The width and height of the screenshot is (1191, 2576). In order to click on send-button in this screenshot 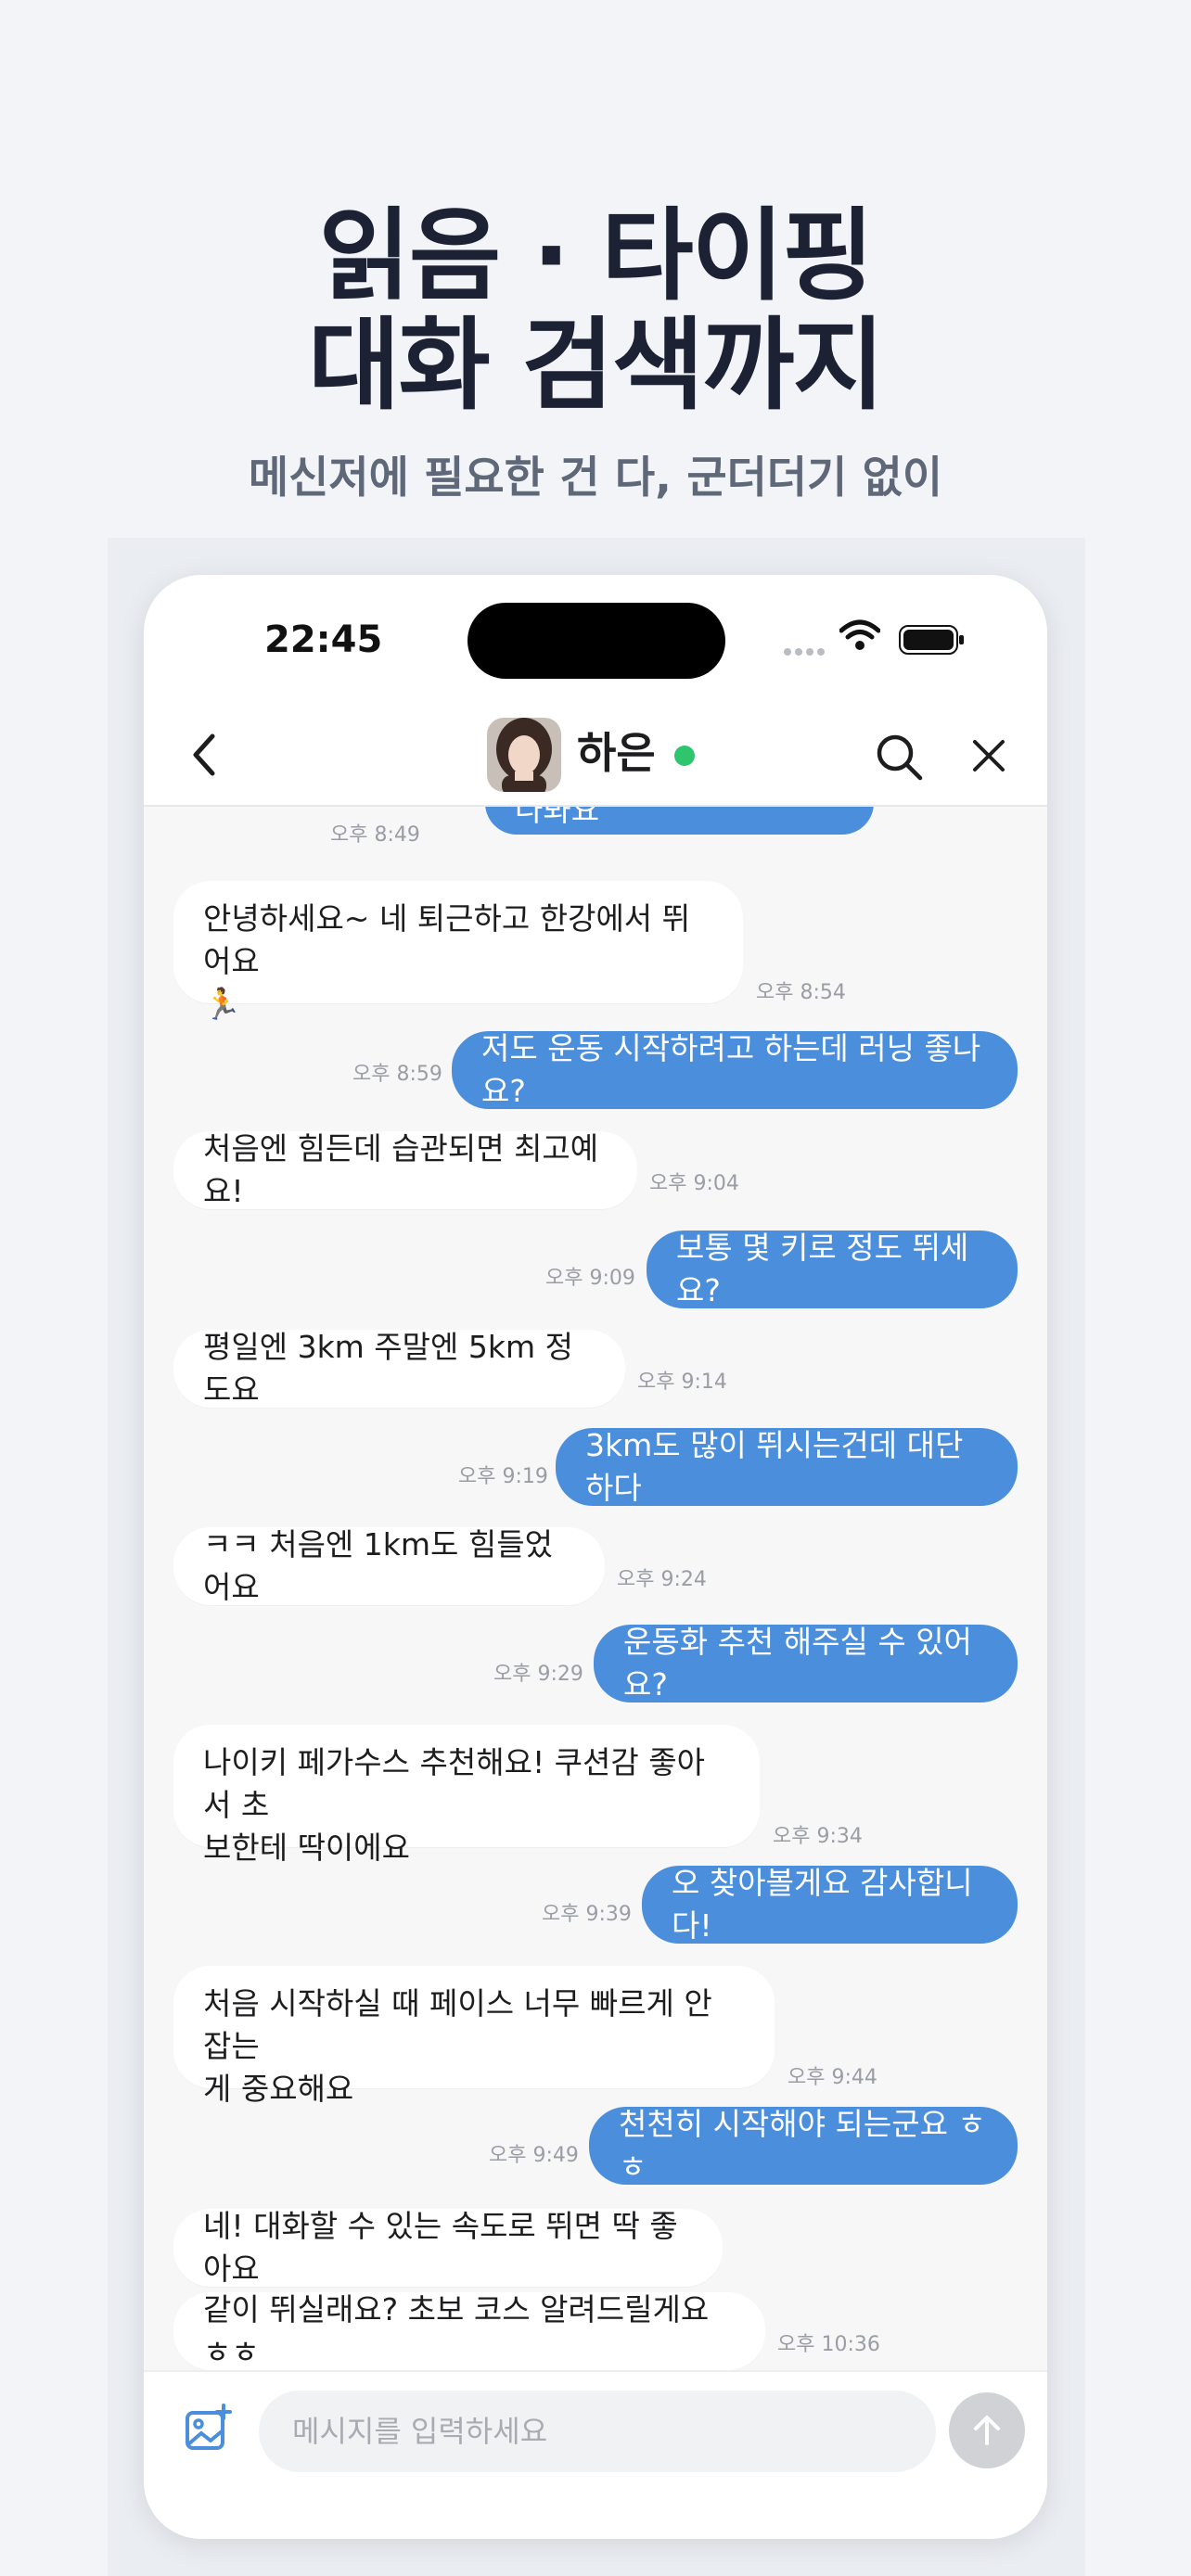, I will do `click(987, 2430)`.